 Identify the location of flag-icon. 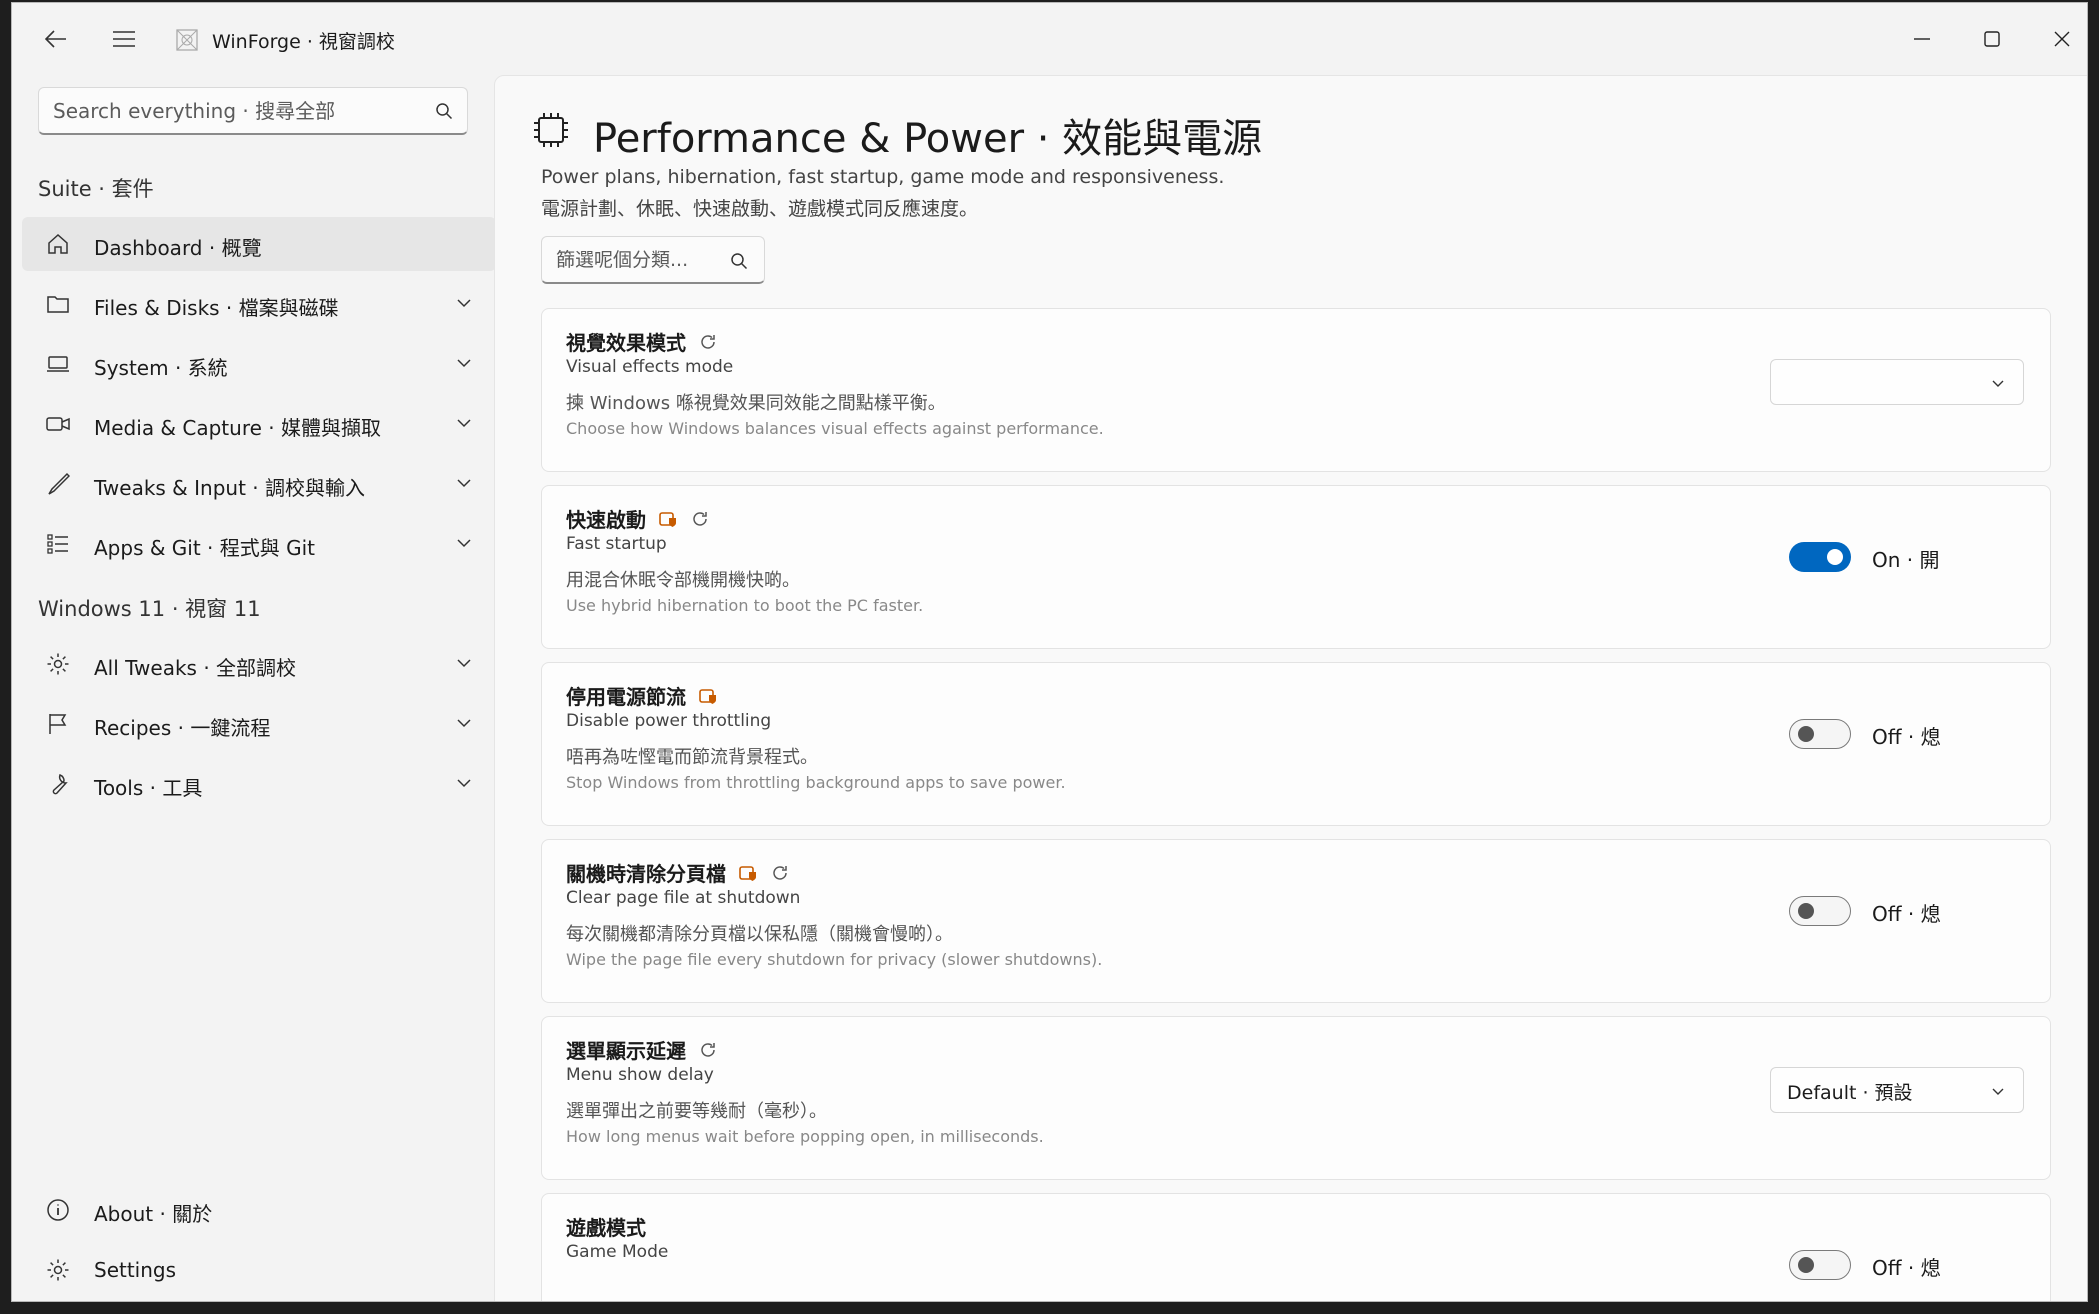
(58, 724).